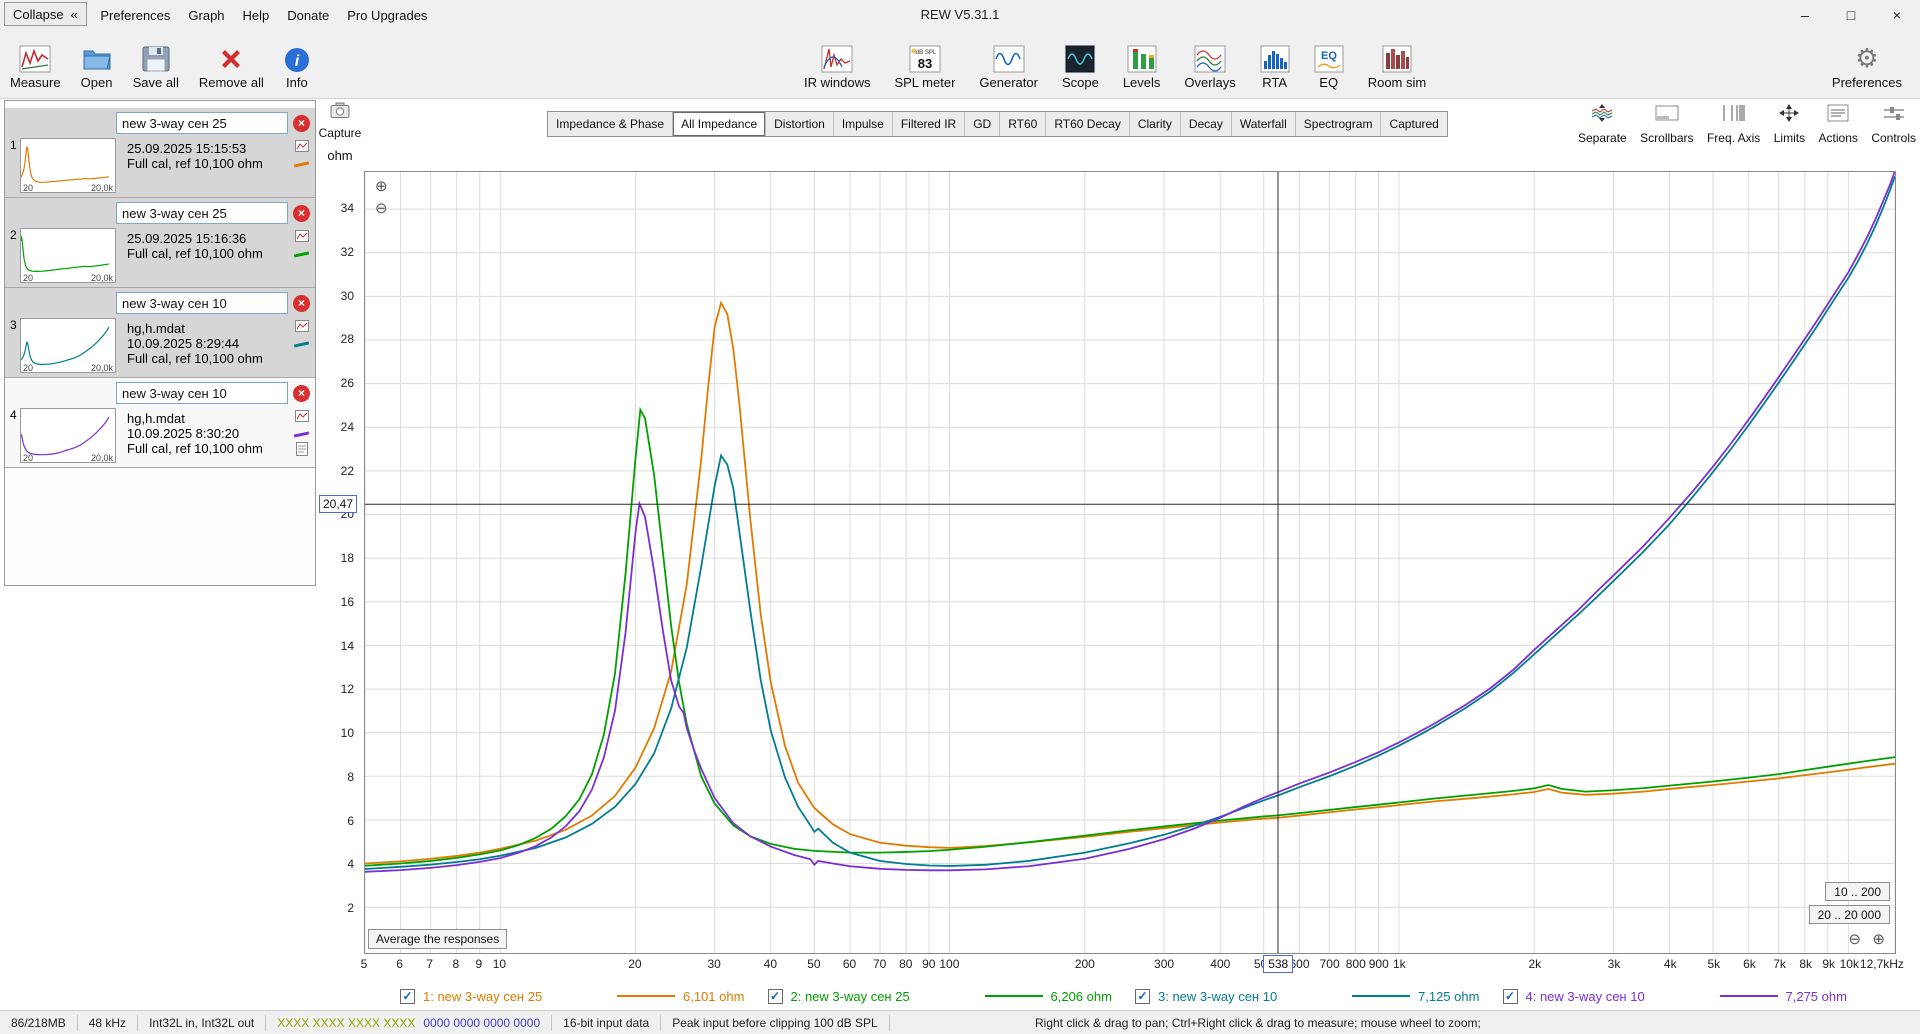  Describe the element at coordinates (156, 62) in the screenshot. I see `save-all-button: Save all` at that location.